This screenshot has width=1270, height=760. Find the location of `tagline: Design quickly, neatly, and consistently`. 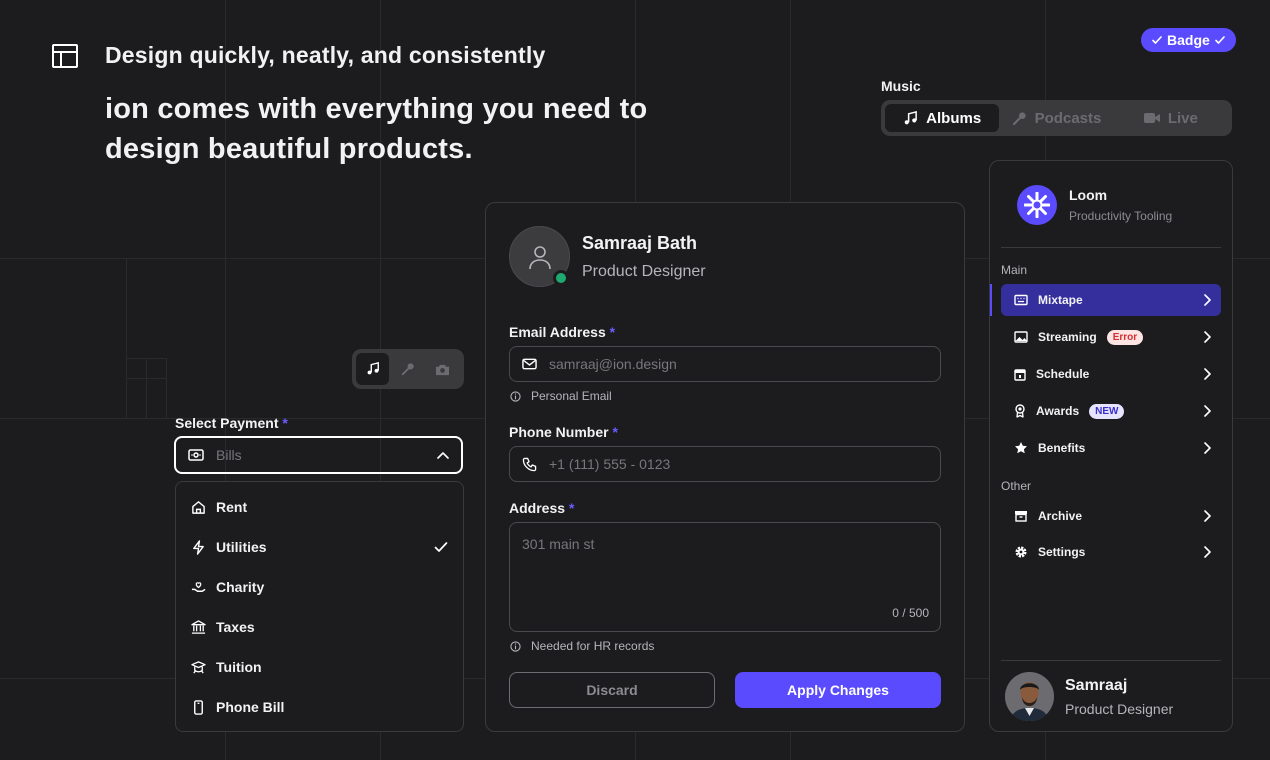

tagline: Design quickly, neatly, and consistently is located at coordinates (325, 55).